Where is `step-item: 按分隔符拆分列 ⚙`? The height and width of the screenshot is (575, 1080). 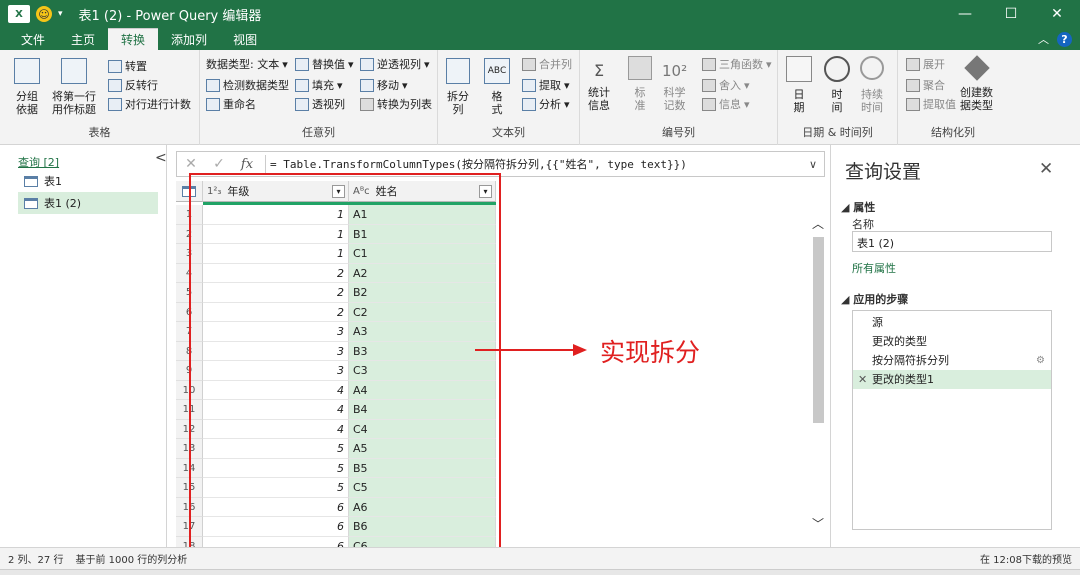 step-item: 按分隔符拆分列 ⚙ is located at coordinates (952, 360).